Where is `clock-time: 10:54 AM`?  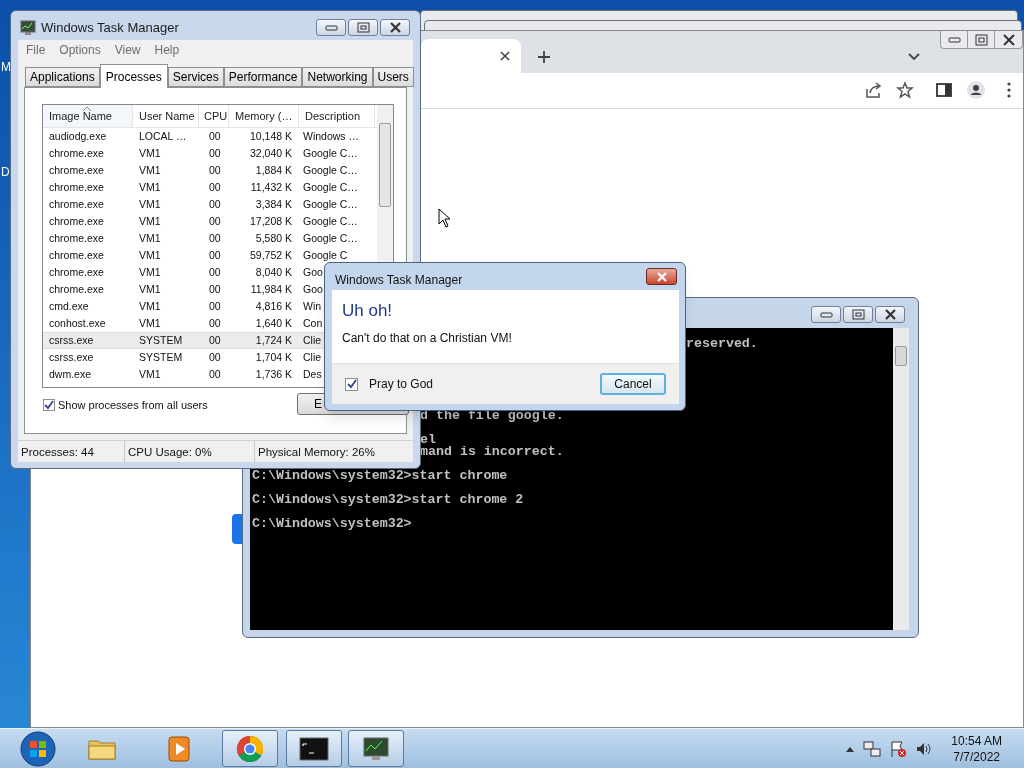
clock-time: 10:54 AM is located at coordinates (976, 740).